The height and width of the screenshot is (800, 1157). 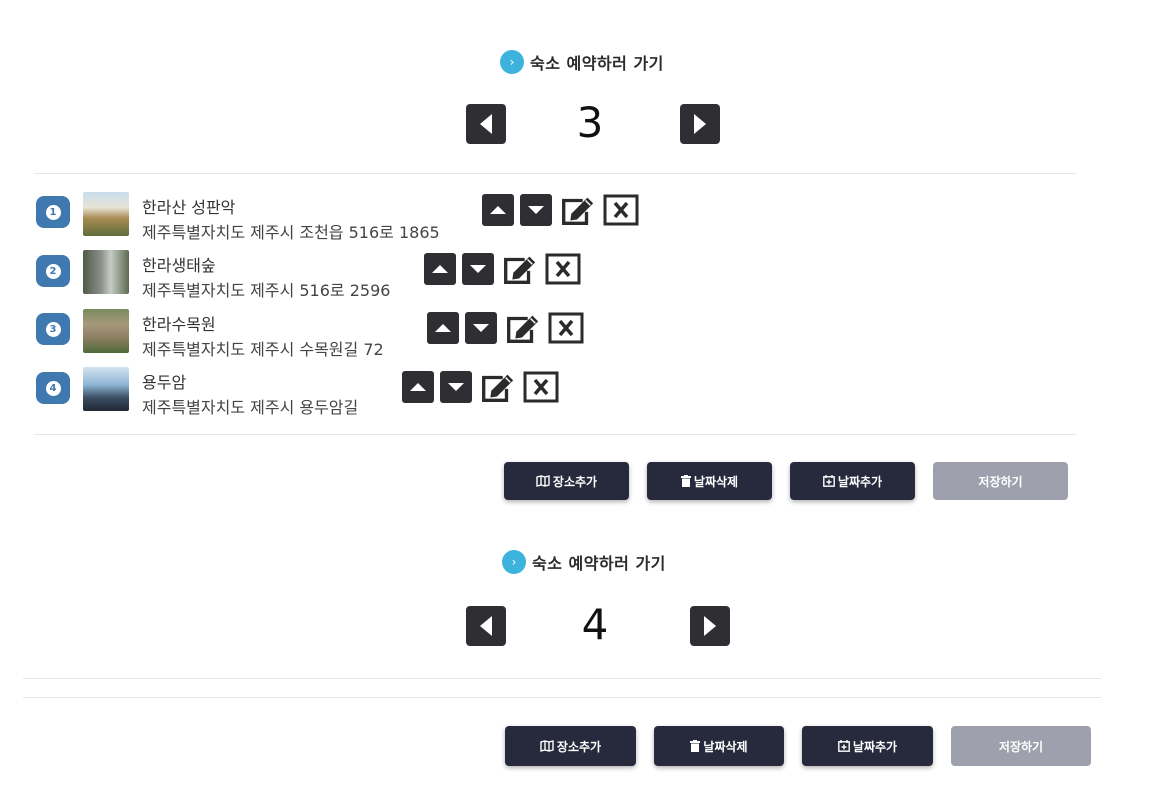 I want to click on place-order-badge: 3, so click(x=53, y=329).